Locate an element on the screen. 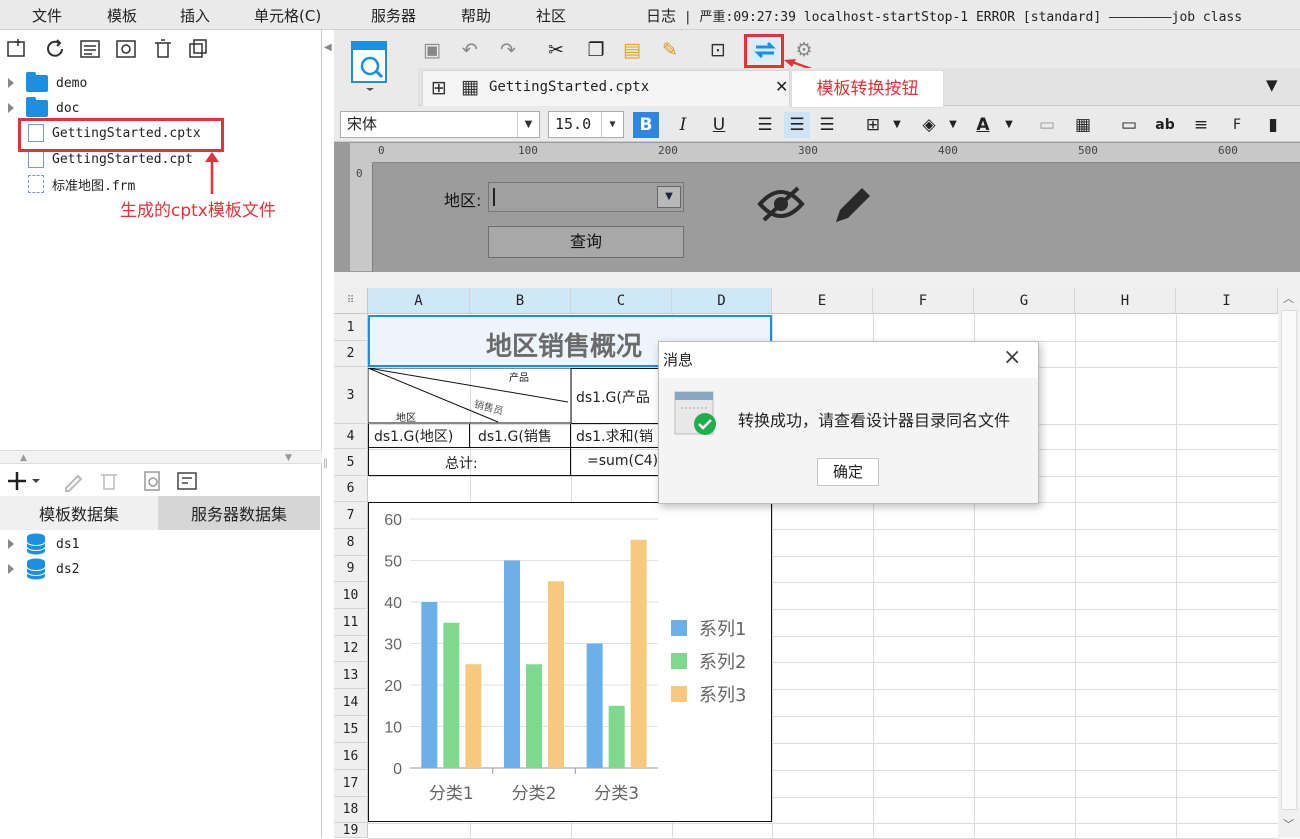  template-design-icon is located at coordinates (370, 66).